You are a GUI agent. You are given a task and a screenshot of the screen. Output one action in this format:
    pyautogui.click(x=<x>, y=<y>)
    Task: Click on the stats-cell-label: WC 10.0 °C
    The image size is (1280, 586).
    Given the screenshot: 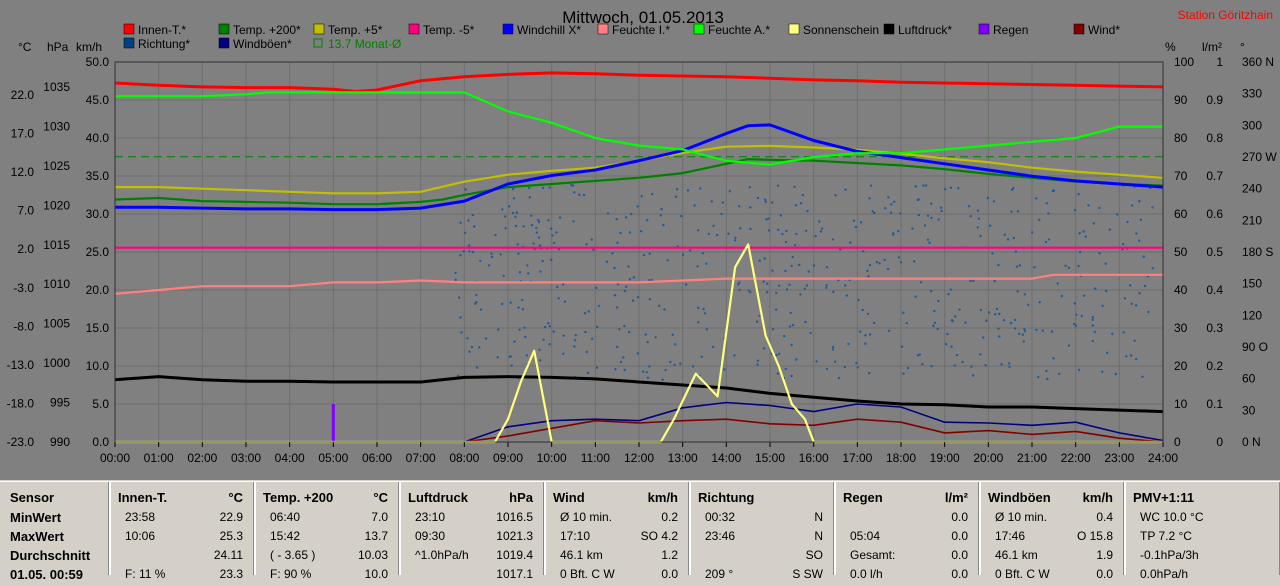 What is the action you would take?
    pyautogui.click(x=1172, y=517)
    